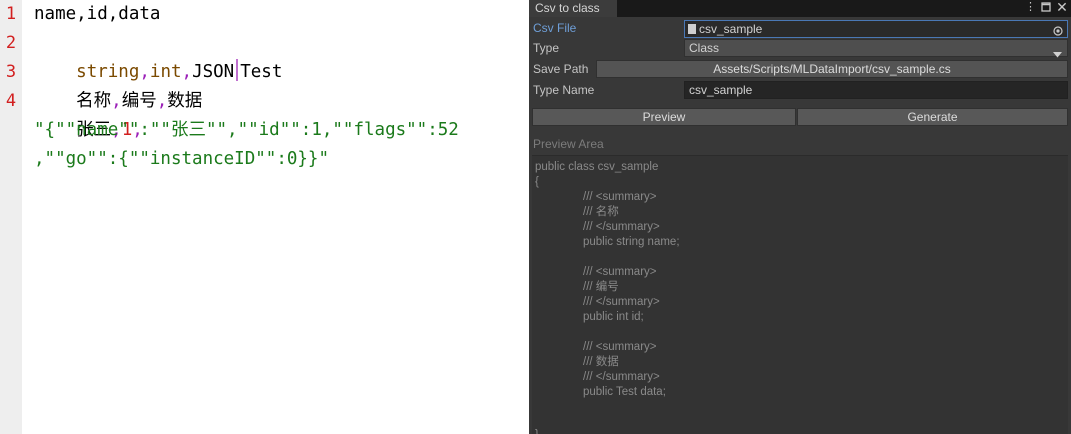 The height and width of the screenshot is (434, 1071). What do you see at coordinates (11, 14) in the screenshot?
I see `line-number: 1` at bounding box center [11, 14].